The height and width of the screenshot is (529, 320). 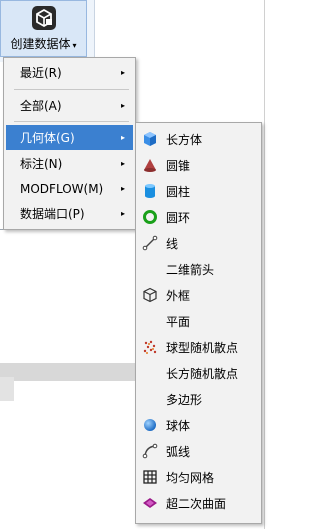 What do you see at coordinates (178, 321) in the screenshot?
I see `menu-item-label: 平面` at bounding box center [178, 321].